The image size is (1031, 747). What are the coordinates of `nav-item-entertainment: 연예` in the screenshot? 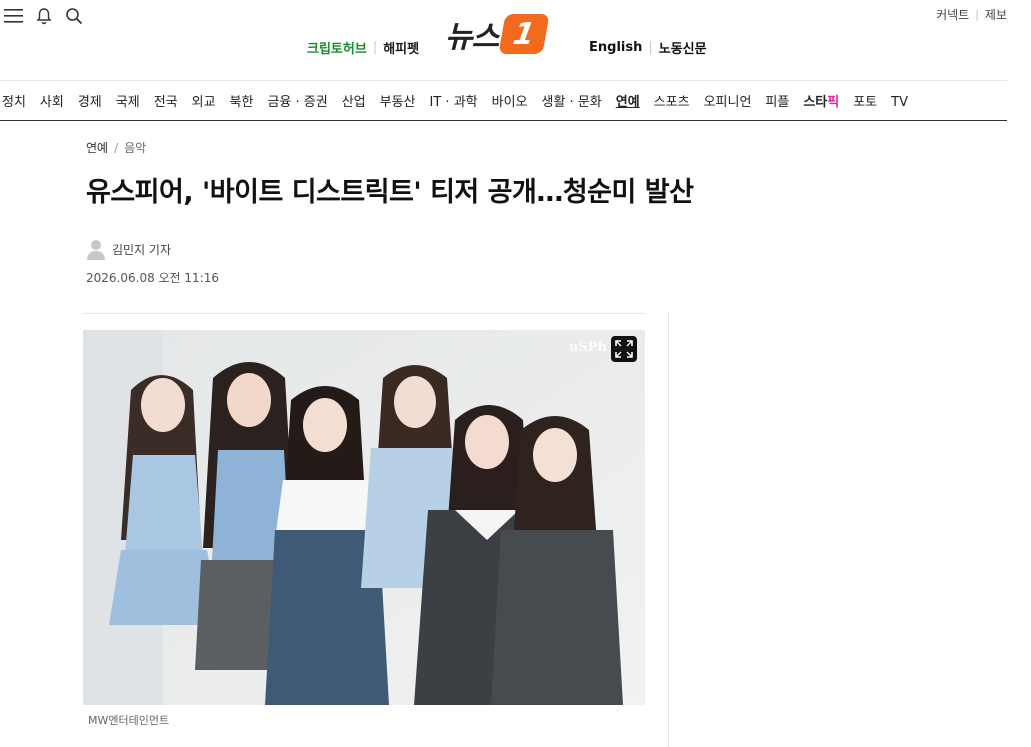 It's located at (632, 103).